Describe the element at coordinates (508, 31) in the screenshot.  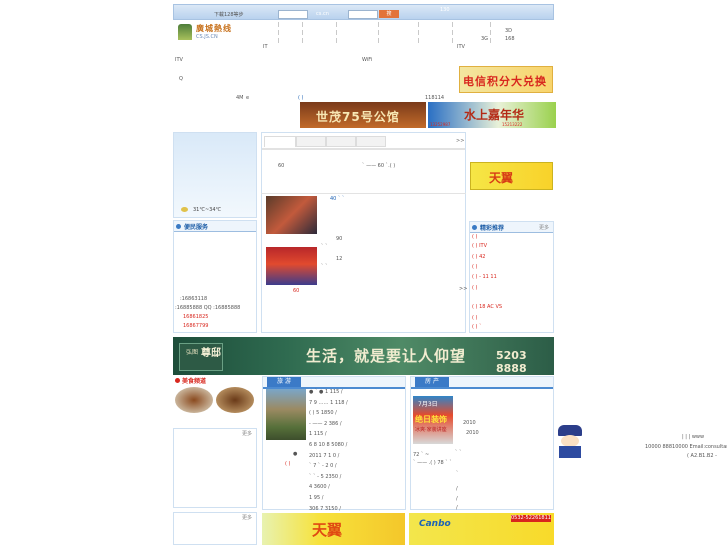
I see `nav-item-3d: 3D` at that location.